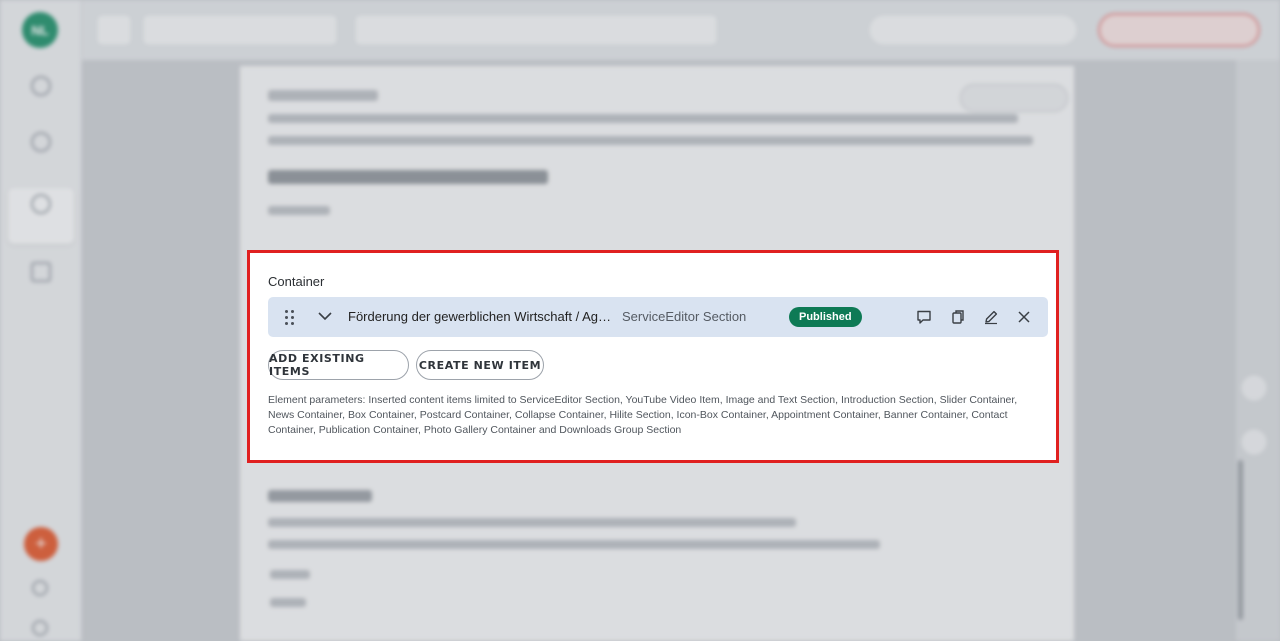 This screenshot has width=1280, height=641. What do you see at coordinates (325, 316) in the screenshot?
I see `chevron-down-icon` at bounding box center [325, 316].